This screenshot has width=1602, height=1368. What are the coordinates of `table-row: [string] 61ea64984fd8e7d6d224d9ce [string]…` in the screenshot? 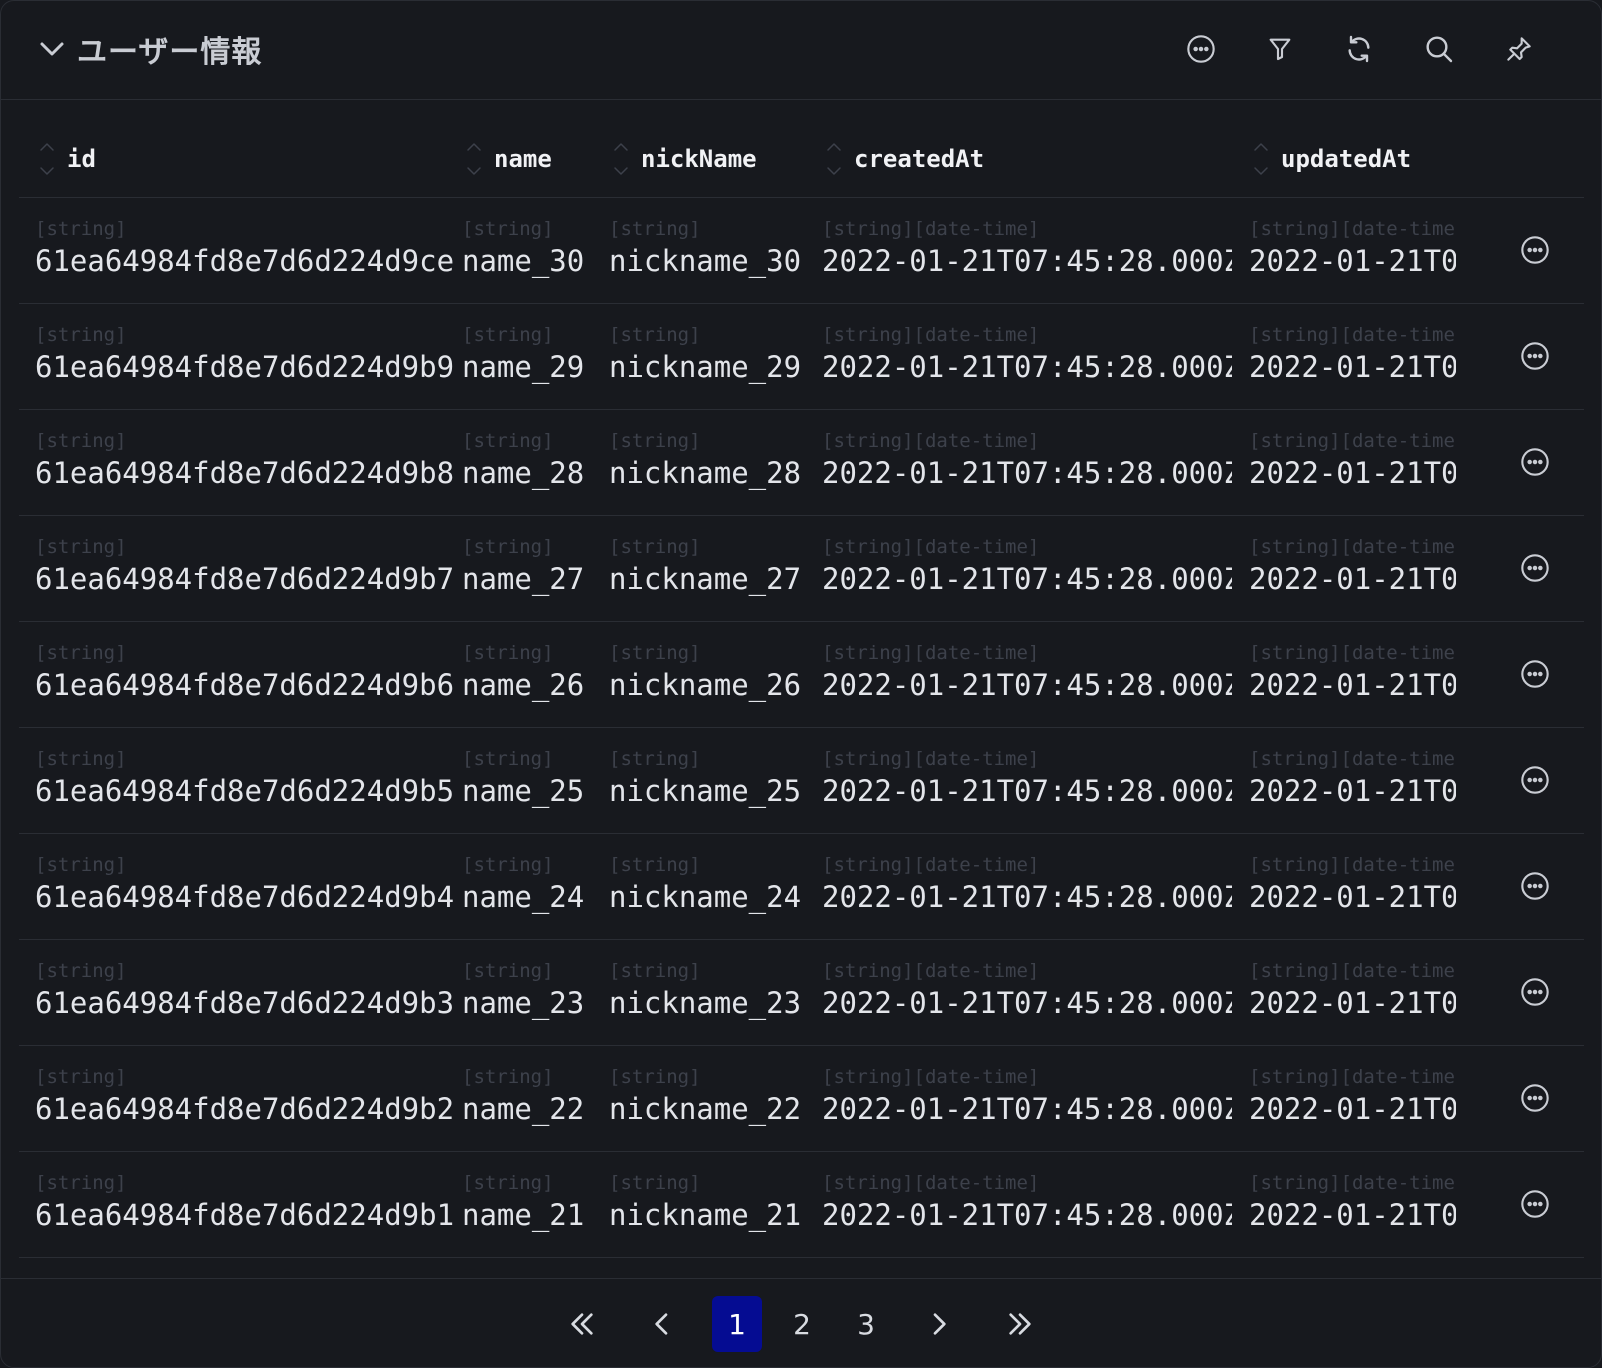 It's located at (801, 251).